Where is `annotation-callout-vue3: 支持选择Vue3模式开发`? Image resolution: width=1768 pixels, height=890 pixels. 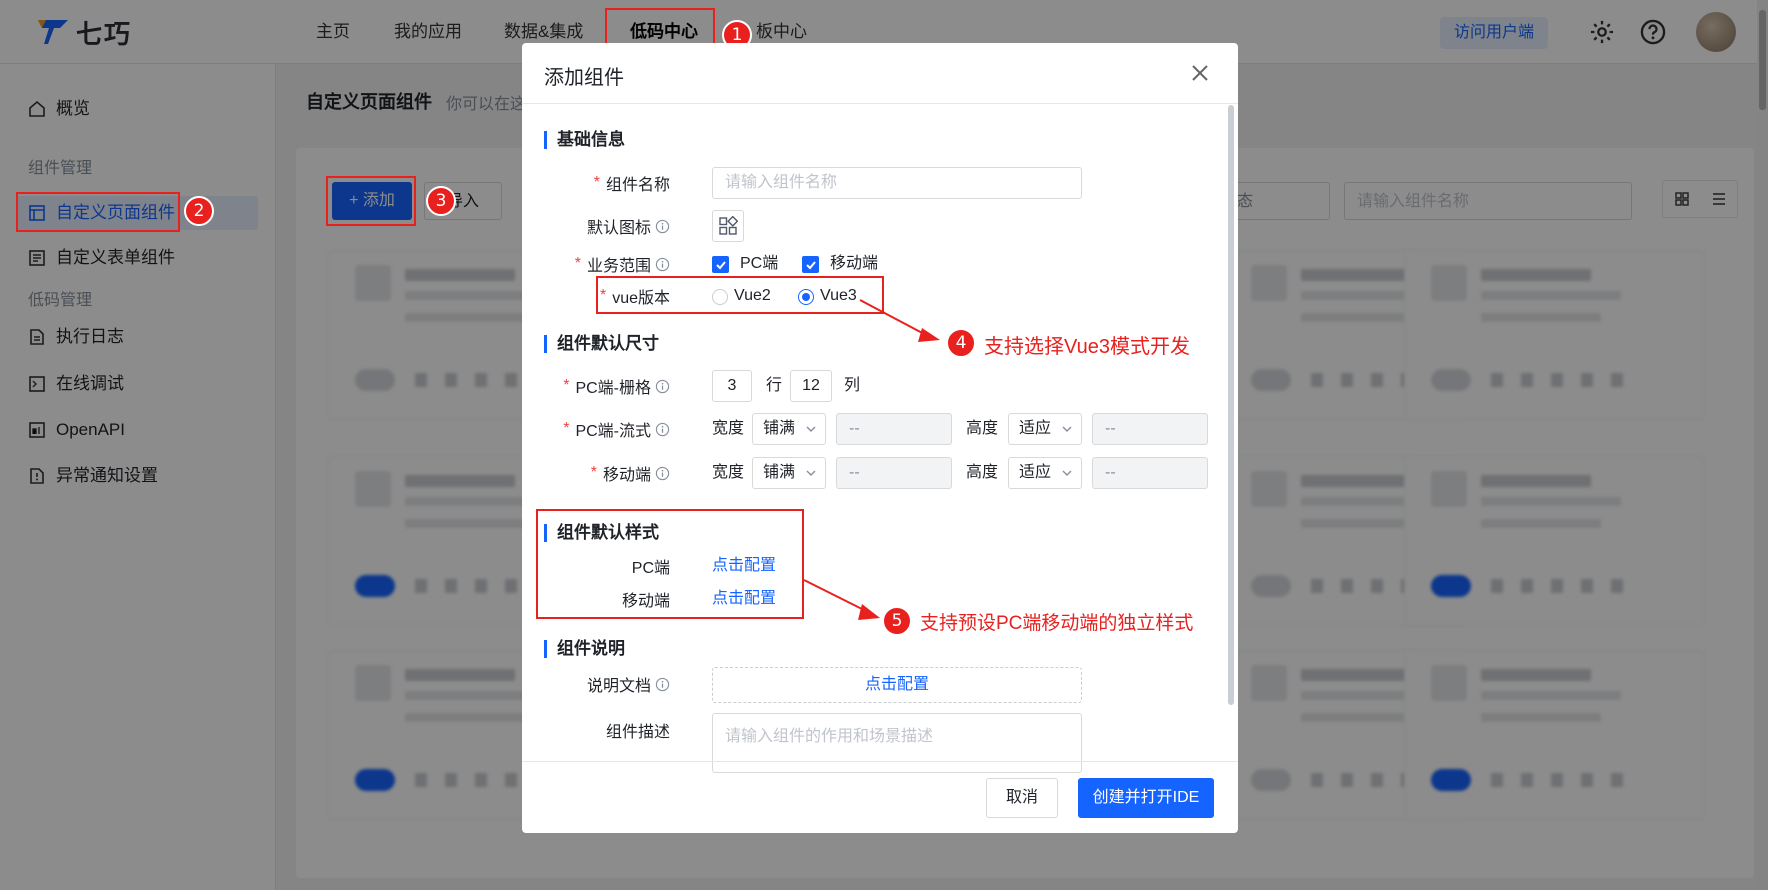
annotation-callout-vue3: 支持选择Vue3模式开发 is located at coordinates (1087, 347).